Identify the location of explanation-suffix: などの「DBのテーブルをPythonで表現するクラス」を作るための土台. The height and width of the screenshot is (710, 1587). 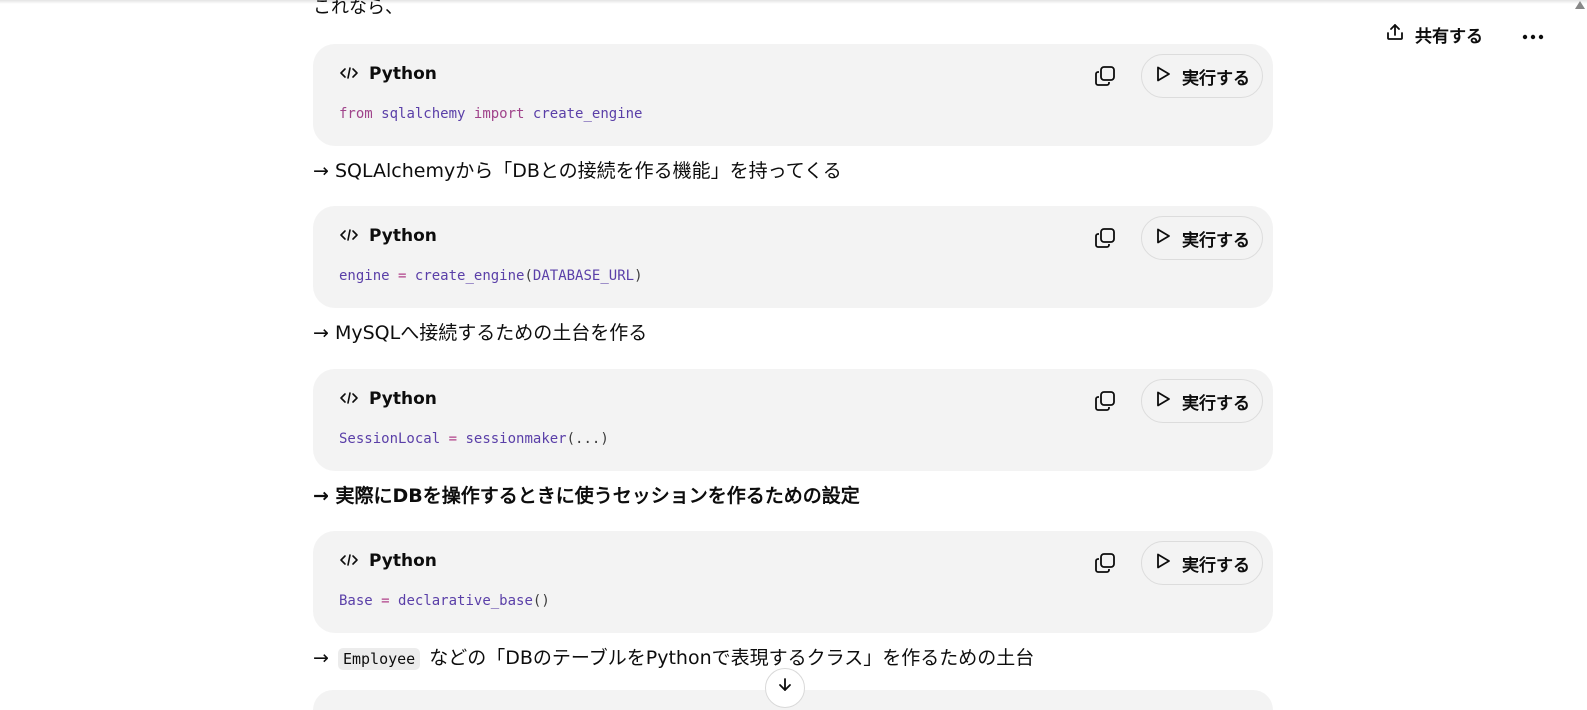
(729, 658).